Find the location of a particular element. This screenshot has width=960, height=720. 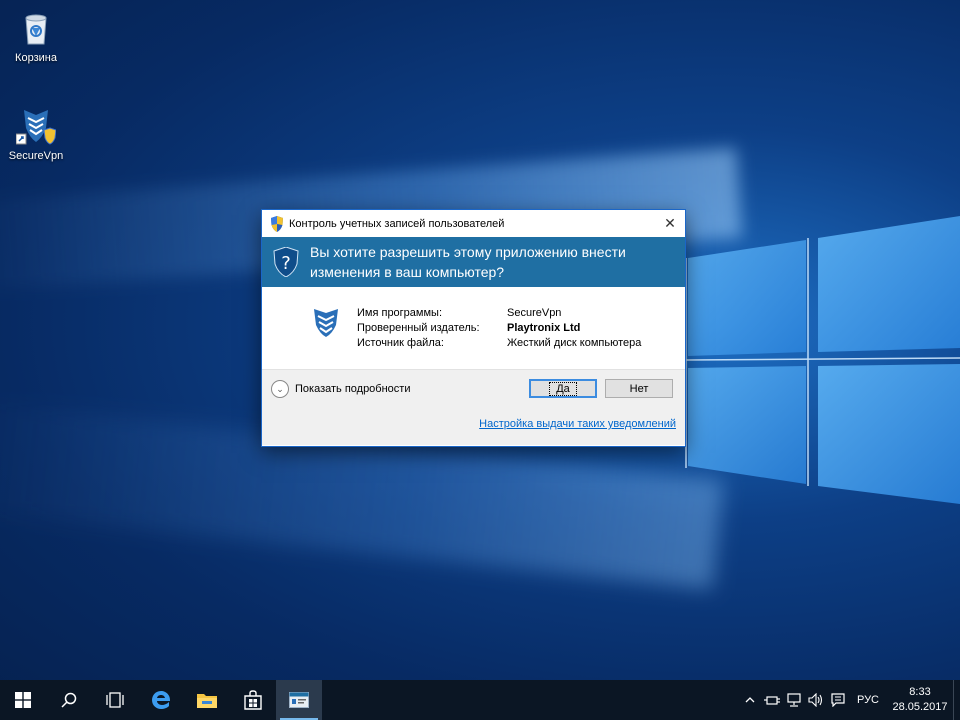

detail-row: Имя программы: SecureVpn is located at coordinates (499, 314).